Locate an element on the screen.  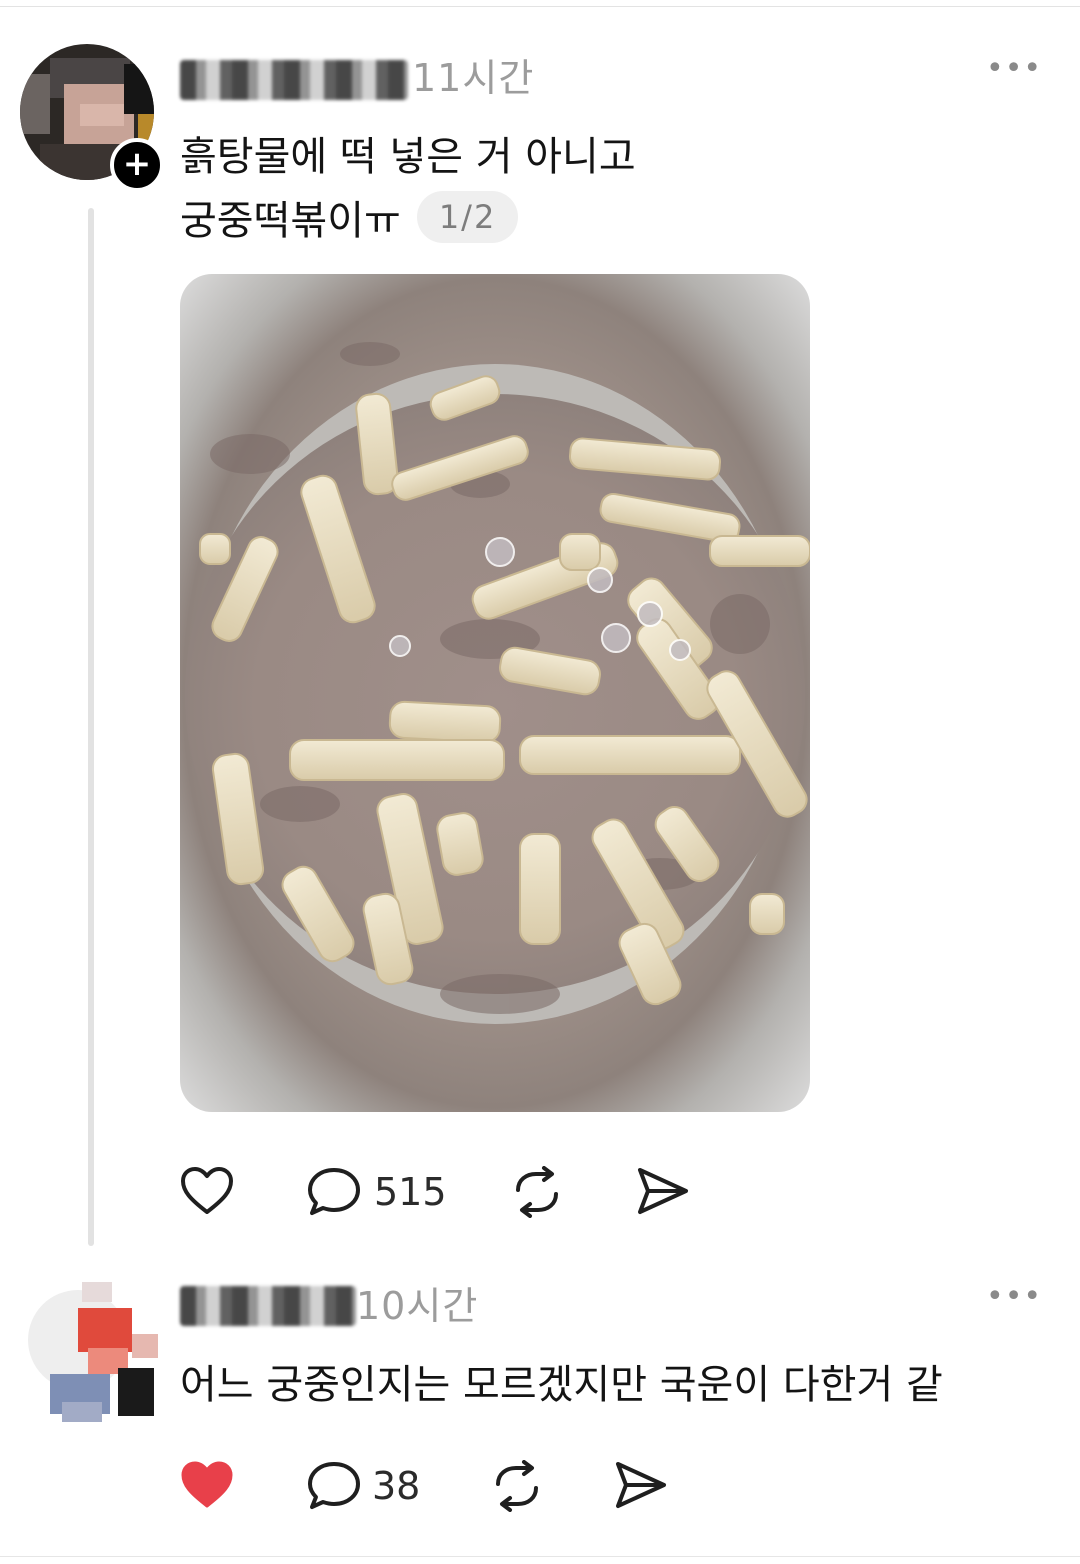
reply-repost-icon is located at coordinates (517, 1486).